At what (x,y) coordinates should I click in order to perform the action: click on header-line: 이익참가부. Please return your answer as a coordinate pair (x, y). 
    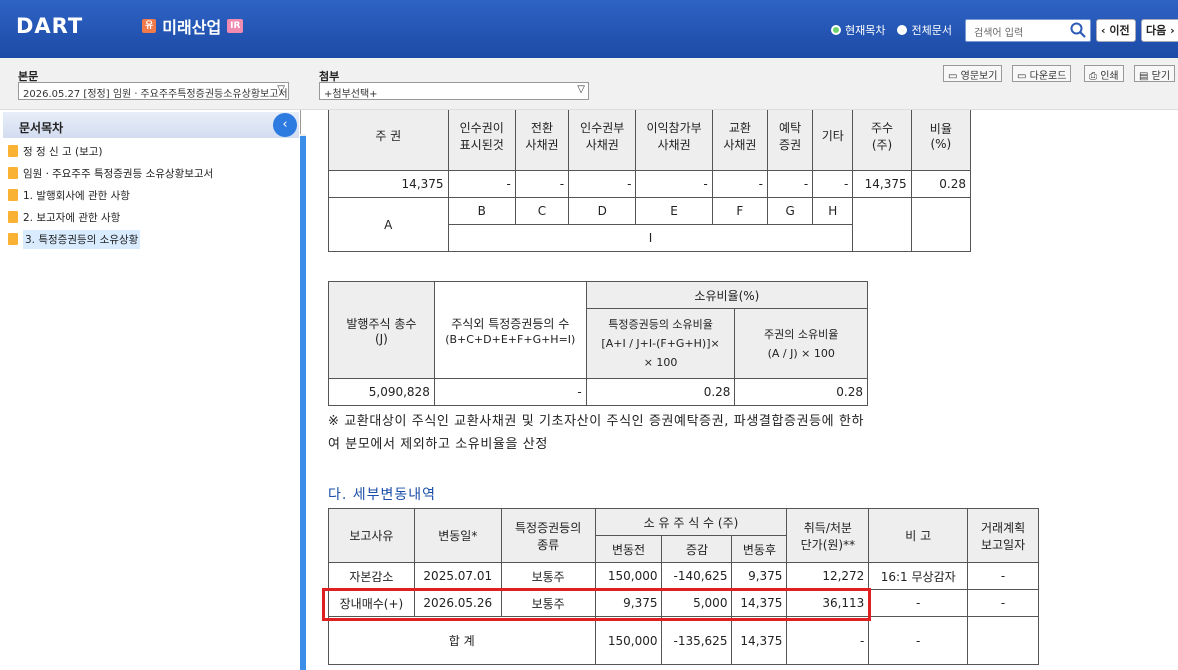
    Looking at the image, I should click on (674, 127).